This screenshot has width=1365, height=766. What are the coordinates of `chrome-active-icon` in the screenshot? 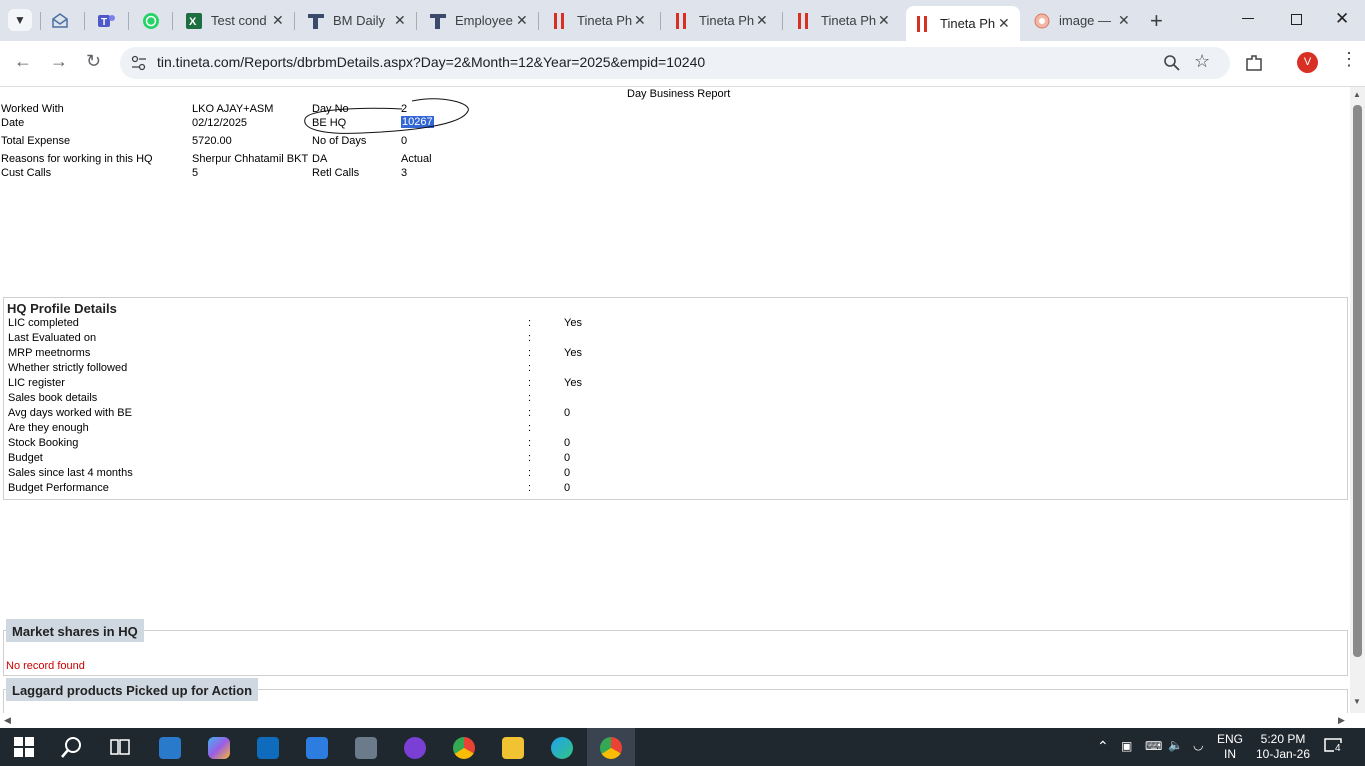 It's located at (611, 748).